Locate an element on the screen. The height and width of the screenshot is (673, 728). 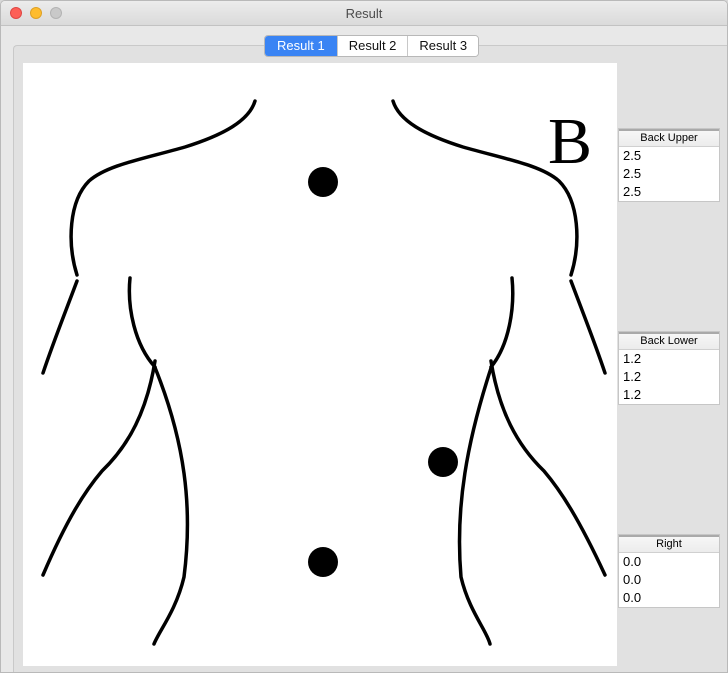
right-arm-outline is located at coordinates (588, 327).